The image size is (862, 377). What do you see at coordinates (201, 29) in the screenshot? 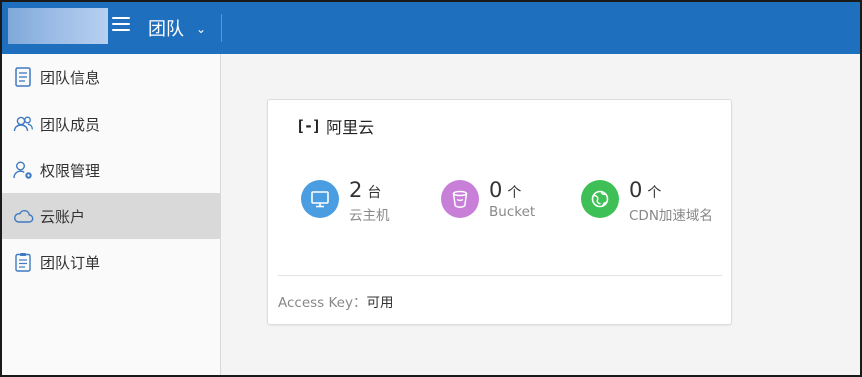
I see `chevron-down-icon: ⌄` at bounding box center [201, 29].